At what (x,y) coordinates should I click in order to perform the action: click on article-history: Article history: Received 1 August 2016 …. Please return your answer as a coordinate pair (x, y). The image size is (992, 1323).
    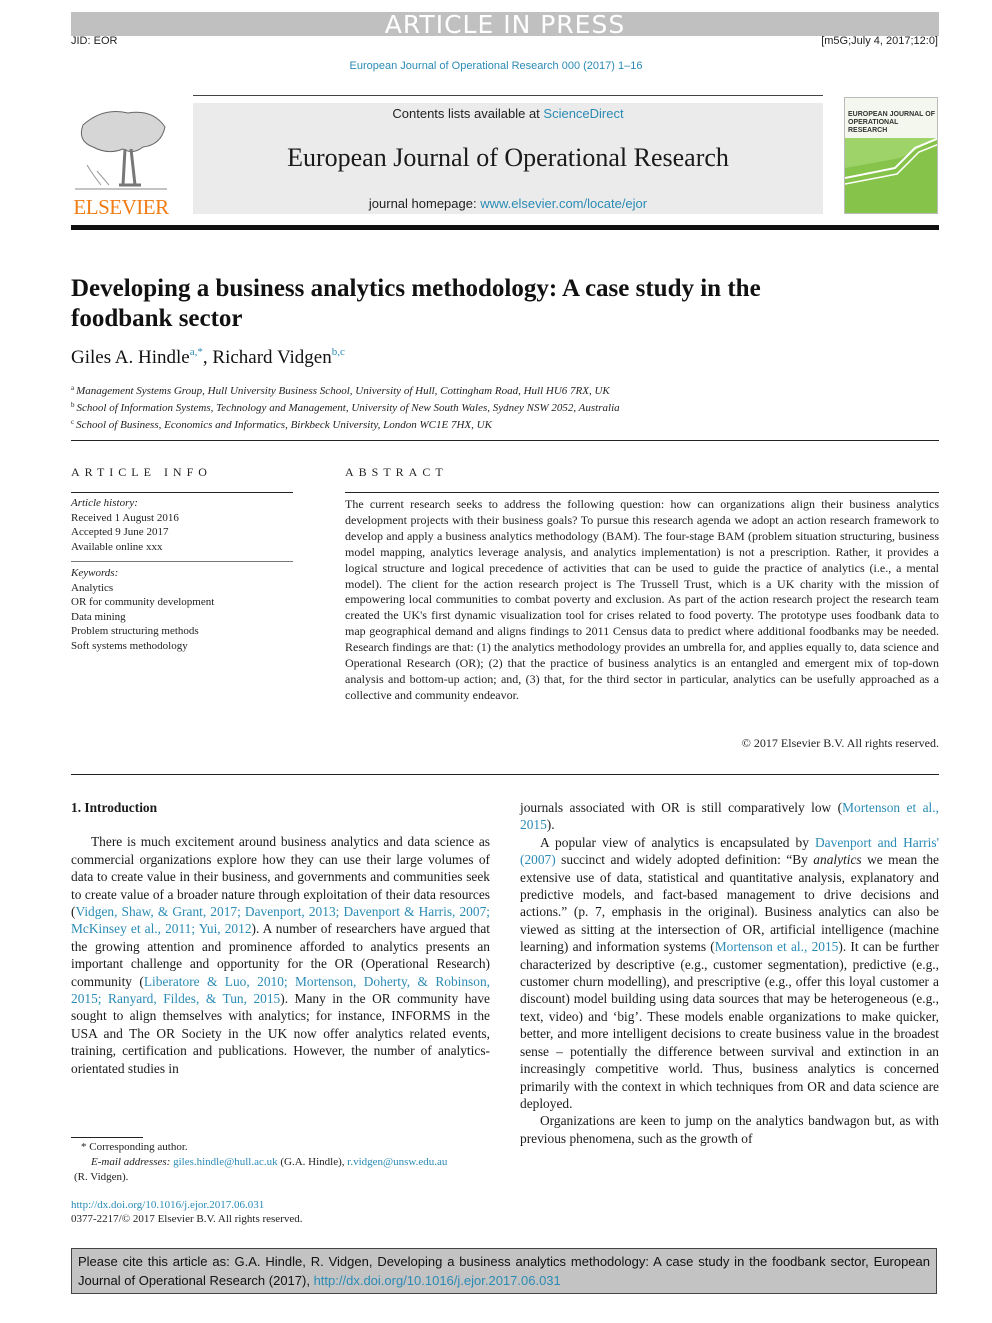
    Looking at the image, I should click on (182, 525).